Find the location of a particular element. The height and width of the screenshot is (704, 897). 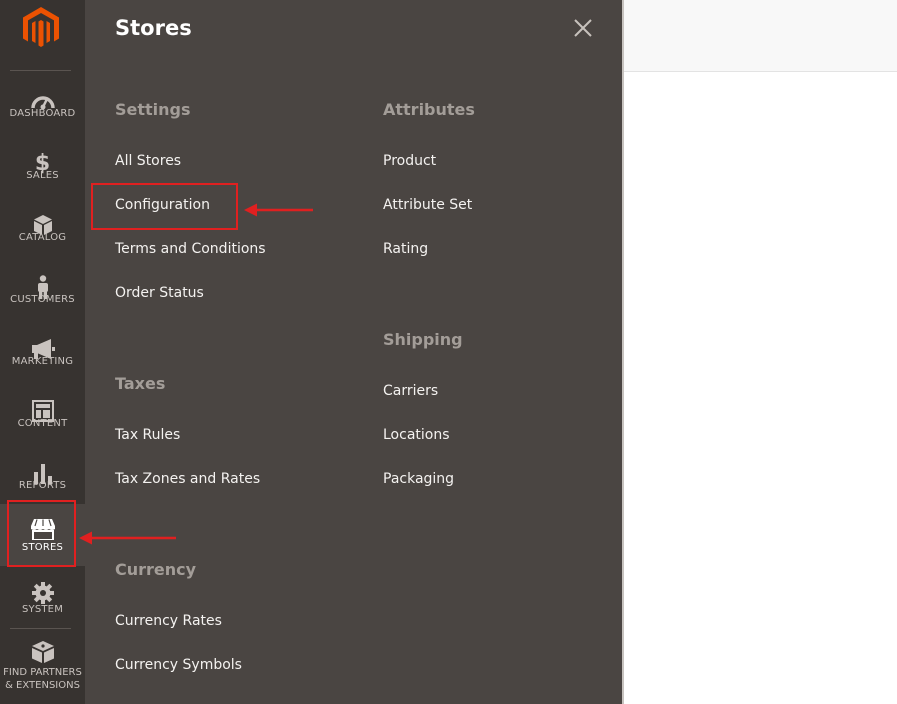

blocks-icon is located at coordinates (42, 652).